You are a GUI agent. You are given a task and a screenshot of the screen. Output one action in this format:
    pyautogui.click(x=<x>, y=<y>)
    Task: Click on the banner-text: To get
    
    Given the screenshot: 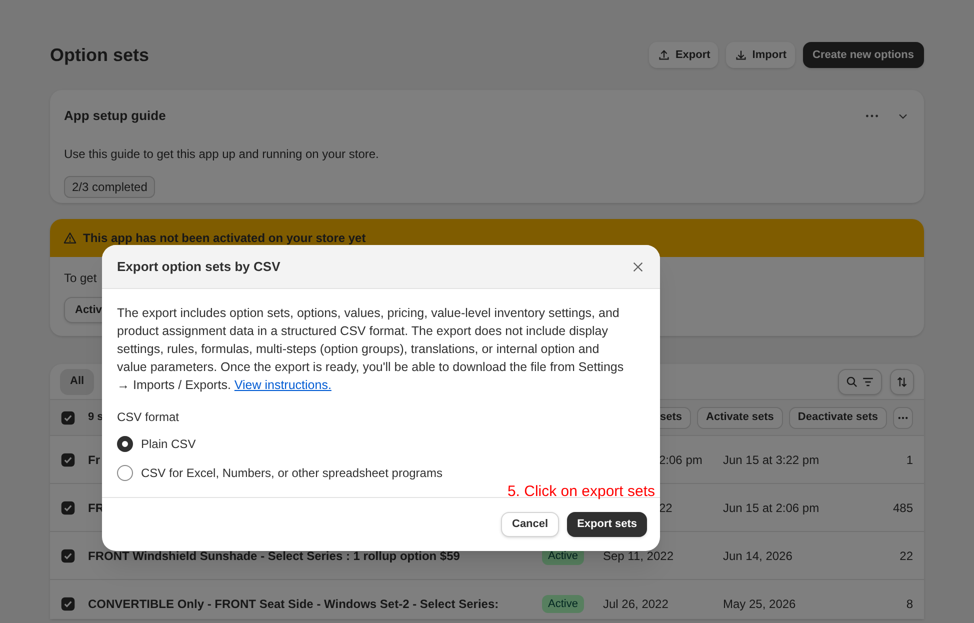 What is the action you would take?
    pyautogui.click(x=81, y=278)
    